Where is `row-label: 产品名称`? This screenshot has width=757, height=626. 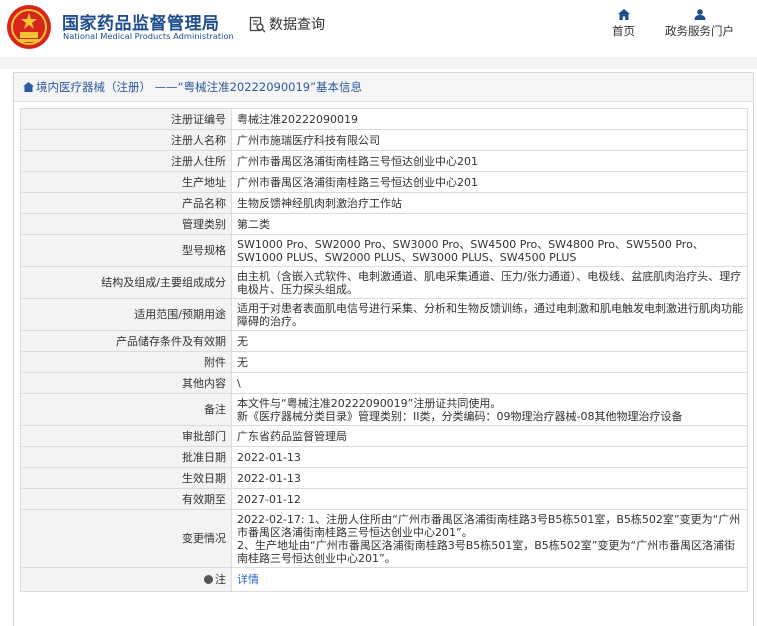 row-label: 产品名称 is located at coordinates (126, 203).